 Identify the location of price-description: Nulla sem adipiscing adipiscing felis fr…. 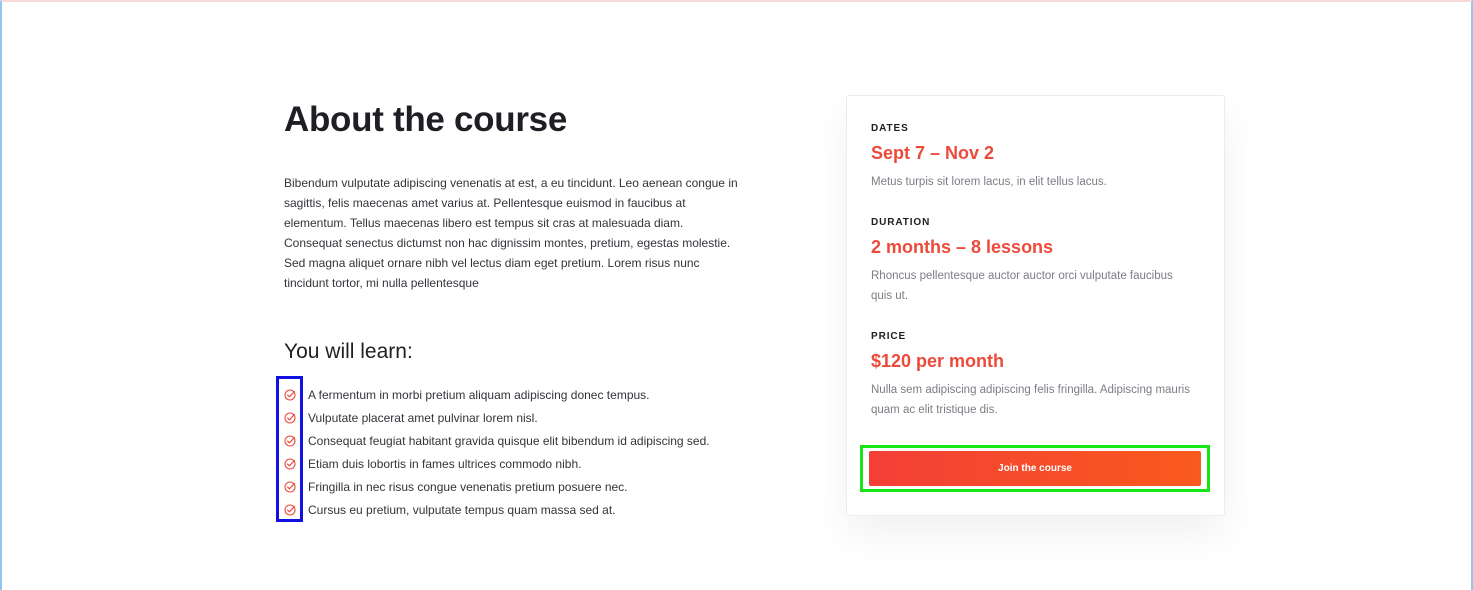
(1030, 400).